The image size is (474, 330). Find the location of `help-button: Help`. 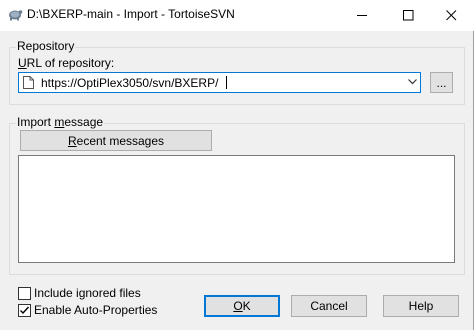

help-button: Help is located at coordinates (421, 306).